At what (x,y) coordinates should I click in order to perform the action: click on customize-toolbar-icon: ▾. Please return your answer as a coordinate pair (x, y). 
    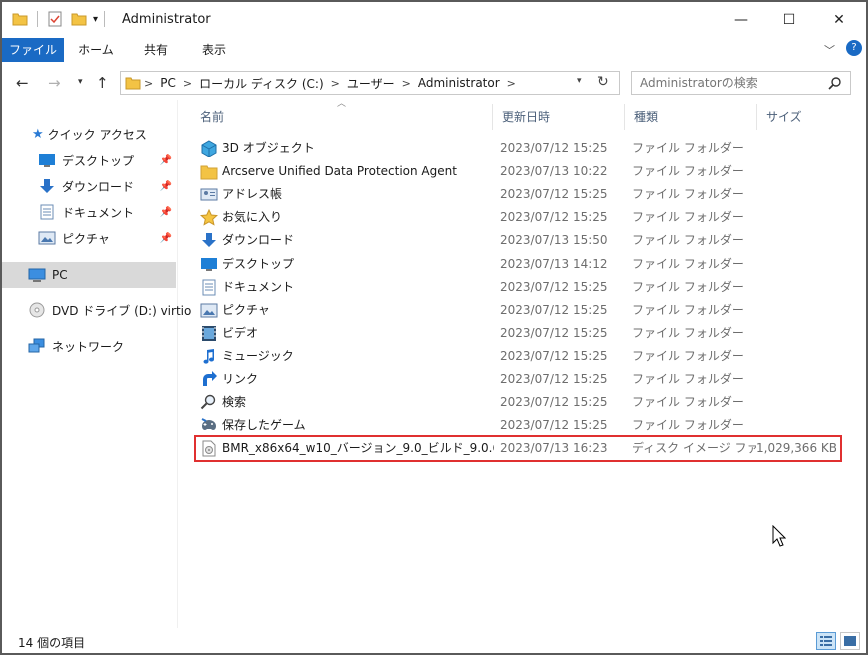
    Looking at the image, I should click on (95, 19).